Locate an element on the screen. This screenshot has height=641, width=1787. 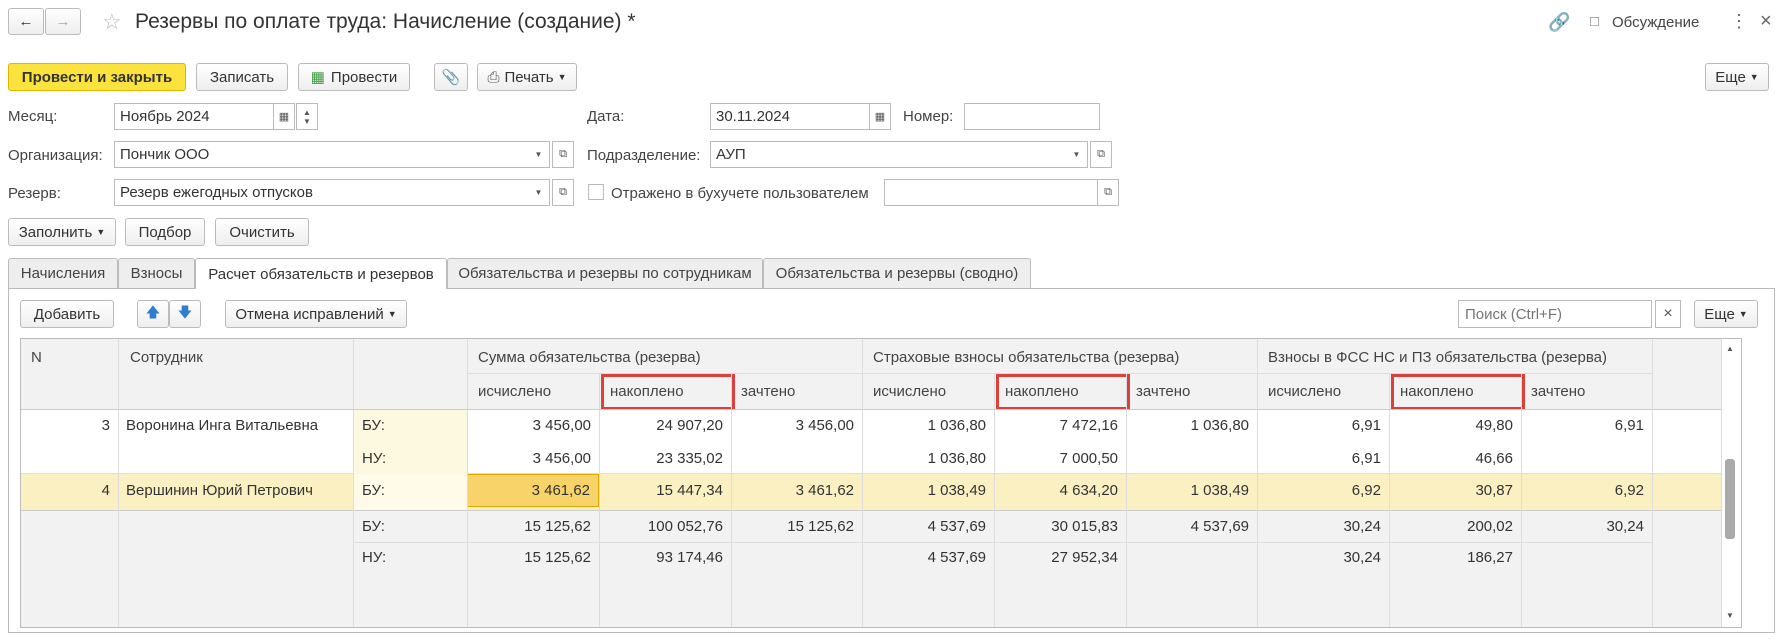
table-more-button: Еще ▼ is located at coordinates (1726, 314).